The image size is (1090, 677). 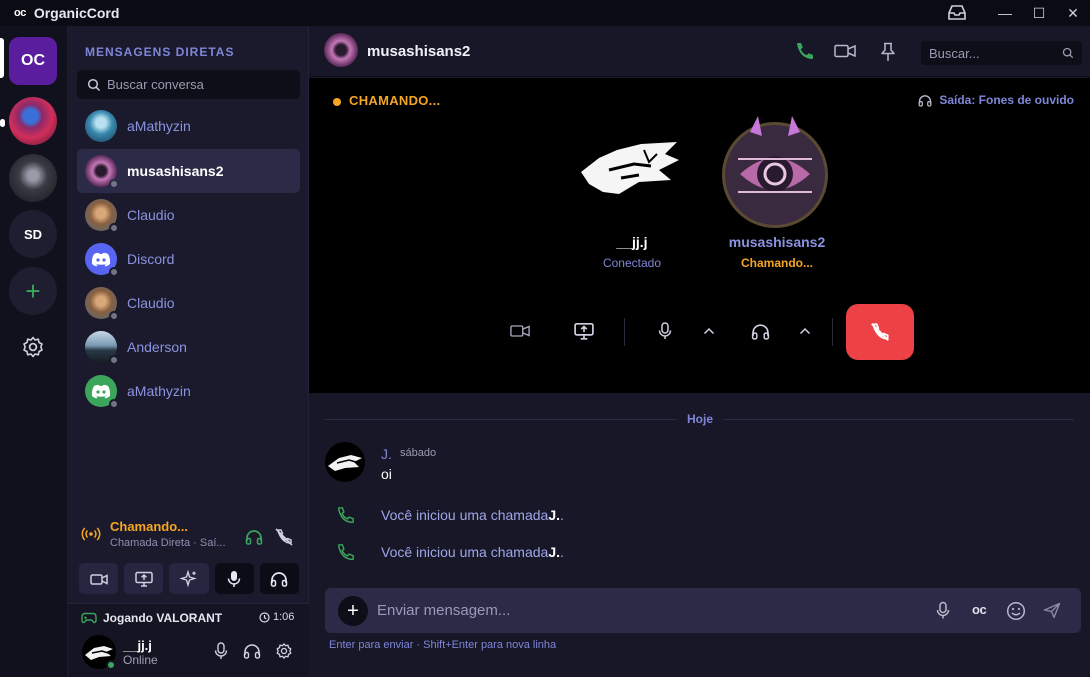 What do you see at coordinates (341, 50) in the screenshot?
I see `header-avatar` at bounding box center [341, 50].